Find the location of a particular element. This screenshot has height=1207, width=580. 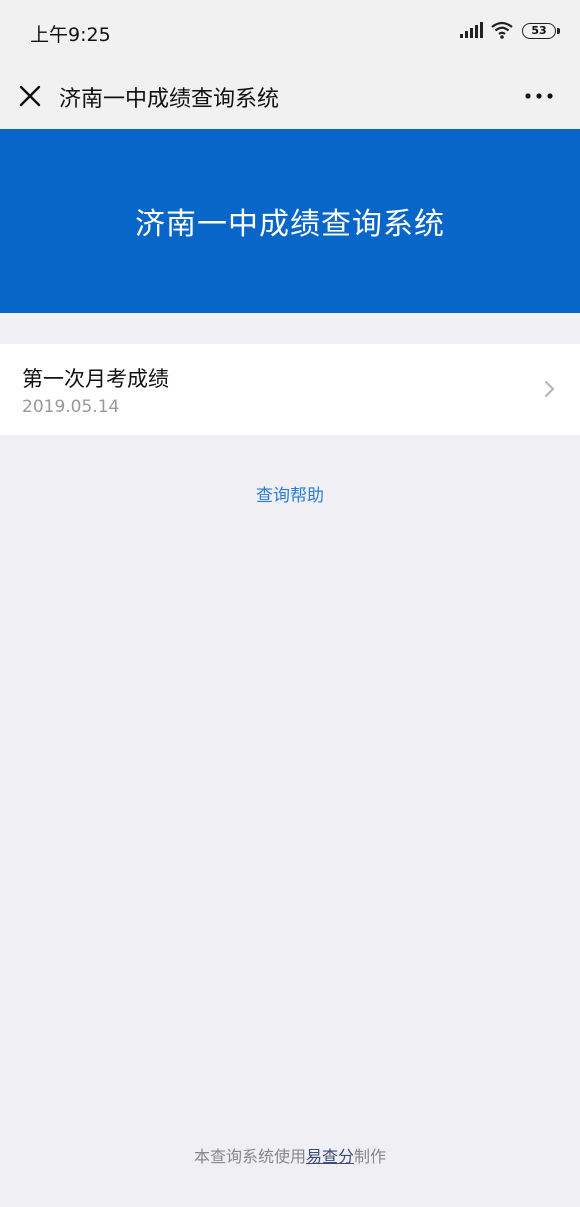

nav-bar: 济南一中成绩查询系统 is located at coordinates (290, 96).